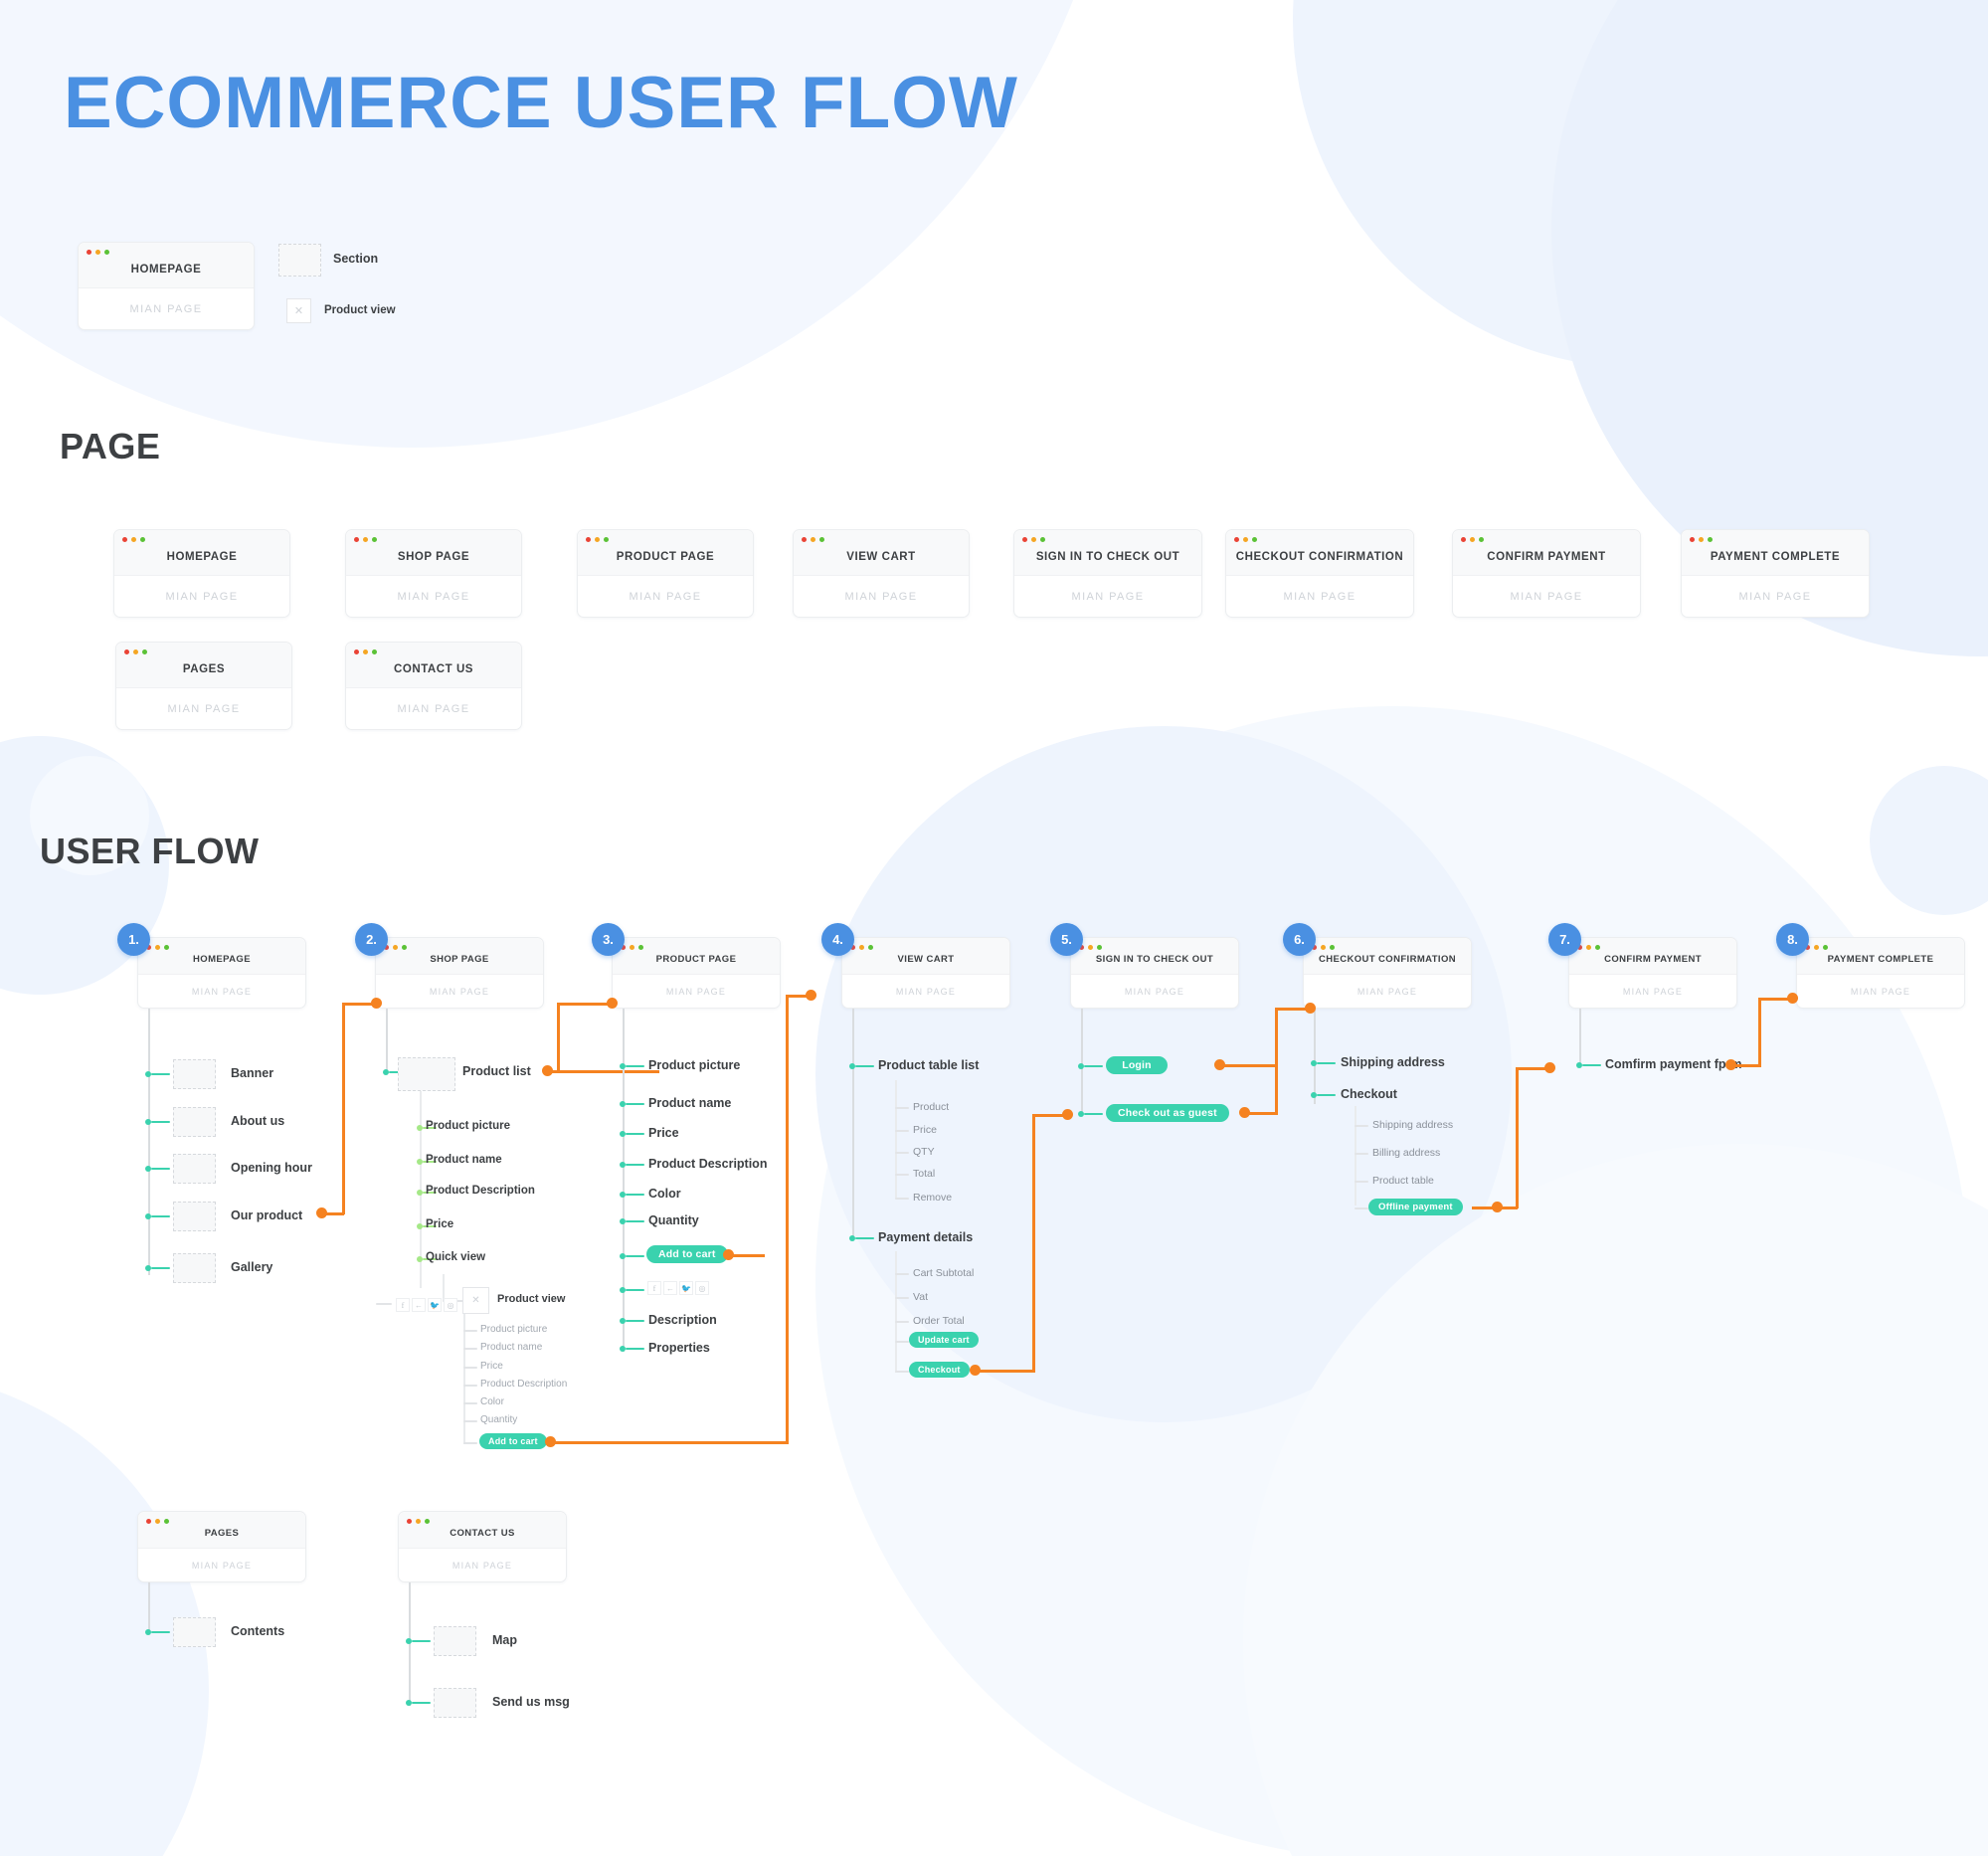 This screenshot has width=1988, height=1856. What do you see at coordinates (1319, 573) in the screenshot?
I see `page-card-checkout-confirmation: CHECKOUT CONFIRMATION MIAN PAGE` at bounding box center [1319, 573].